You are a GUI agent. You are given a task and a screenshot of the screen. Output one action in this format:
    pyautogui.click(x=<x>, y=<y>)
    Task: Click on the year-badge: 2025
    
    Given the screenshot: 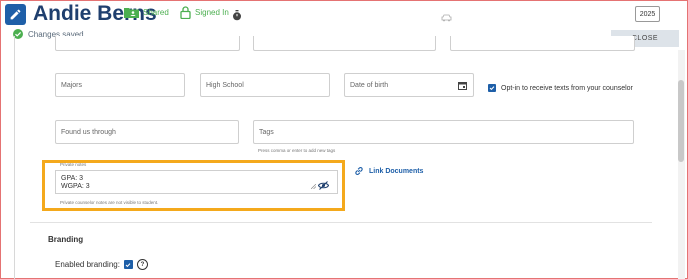 What is the action you would take?
    pyautogui.click(x=647, y=14)
    